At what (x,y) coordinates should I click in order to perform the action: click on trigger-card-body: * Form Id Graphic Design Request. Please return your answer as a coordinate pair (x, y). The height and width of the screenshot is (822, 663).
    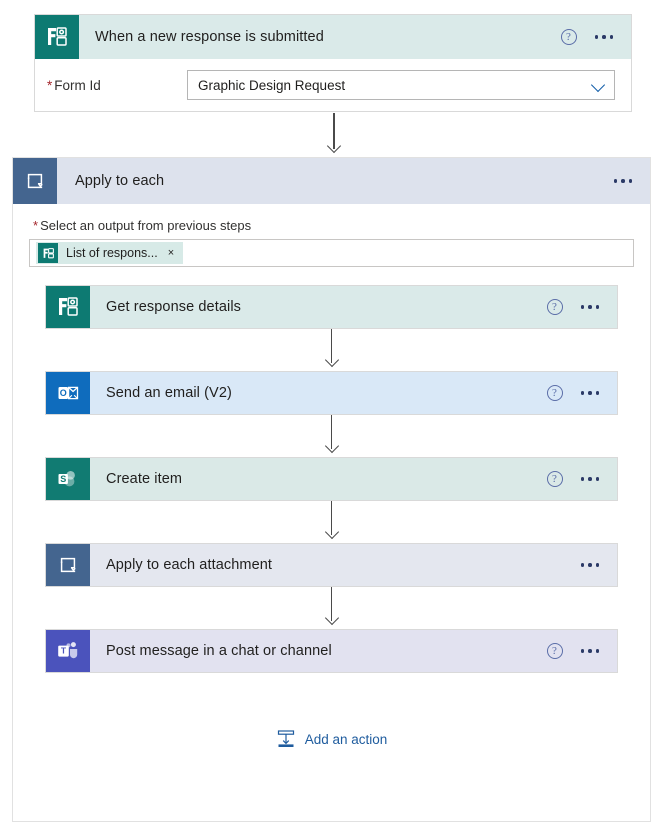
    Looking at the image, I should click on (333, 85).